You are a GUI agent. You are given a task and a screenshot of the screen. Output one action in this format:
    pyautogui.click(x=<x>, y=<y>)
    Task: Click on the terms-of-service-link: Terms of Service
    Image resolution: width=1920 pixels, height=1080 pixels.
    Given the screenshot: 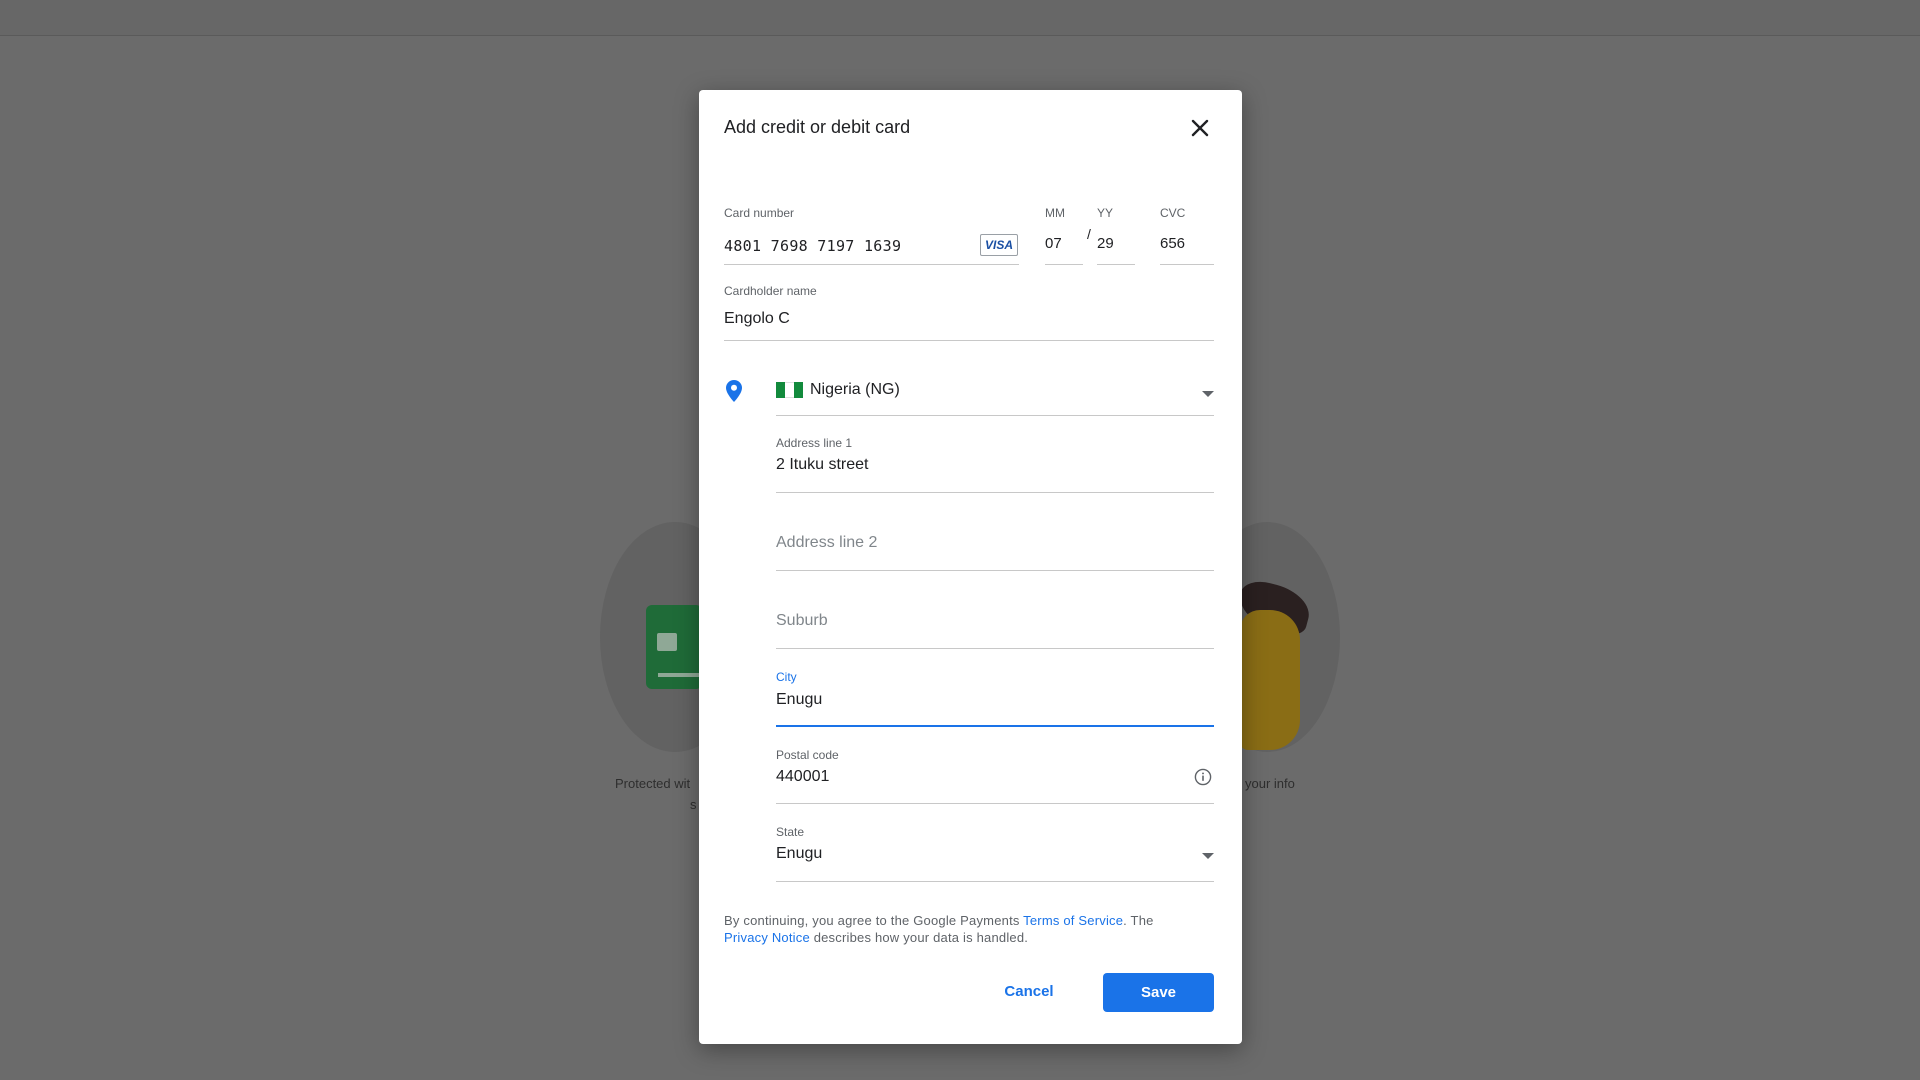 What is the action you would take?
    pyautogui.click(x=1073, y=920)
    